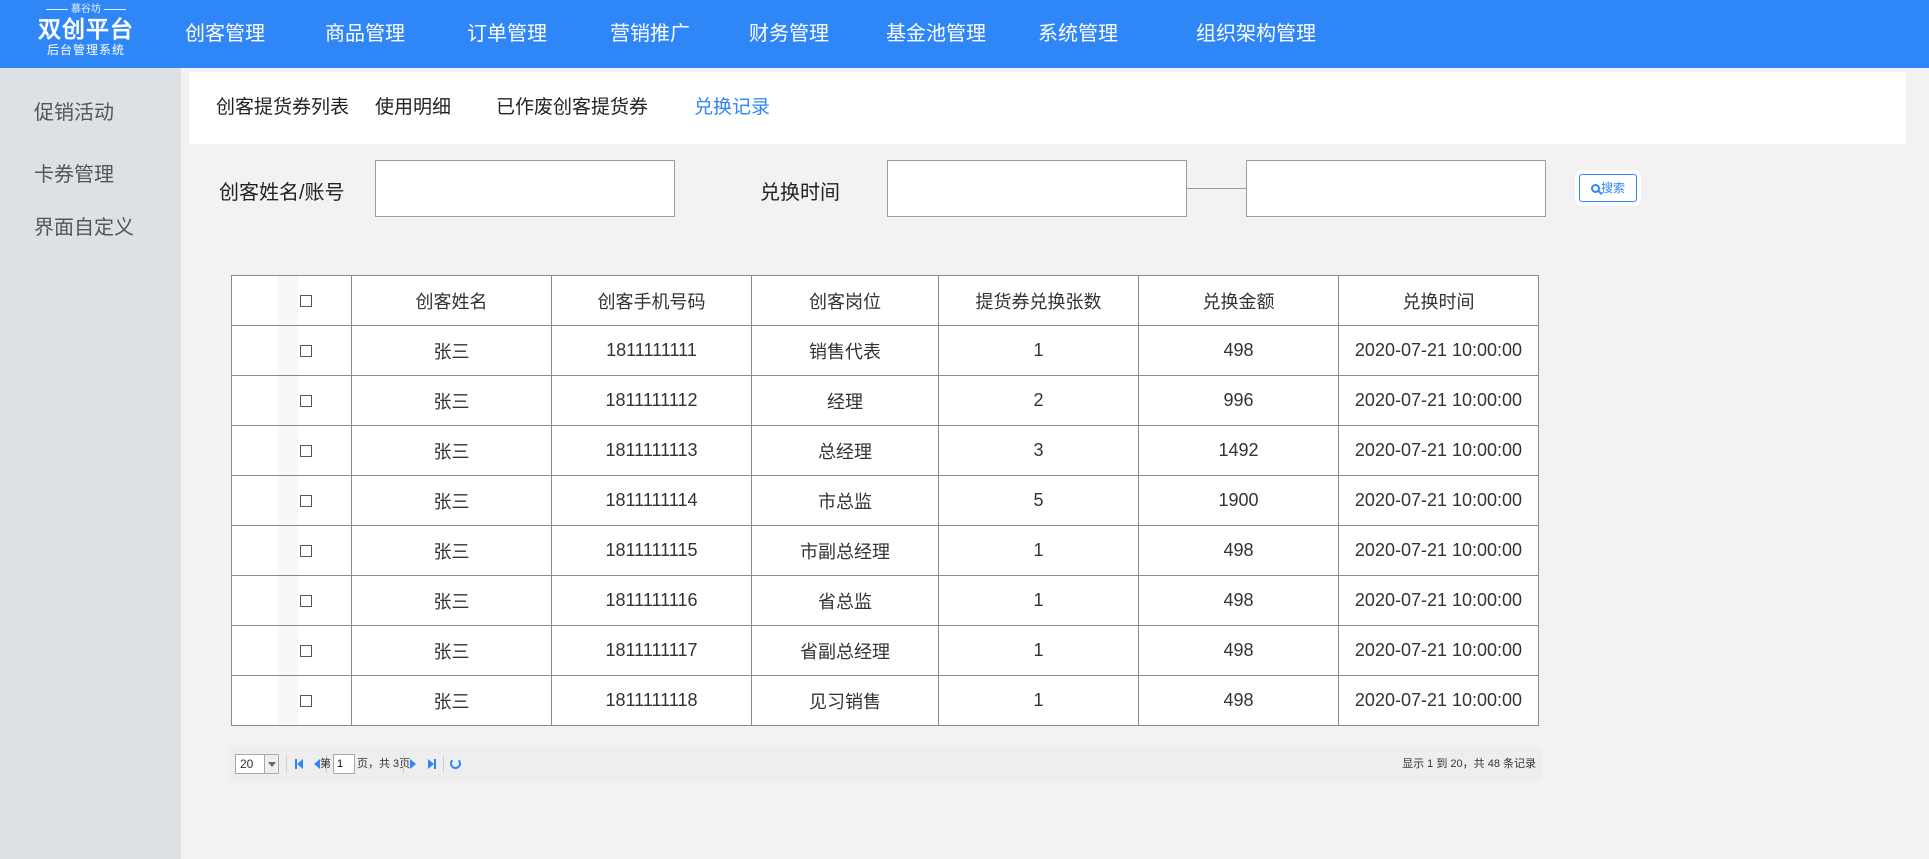 The width and height of the screenshot is (1929, 859). What do you see at coordinates (1595, 188) in the screenshot?
I see `search-icon` at bounding box center [1595, 188].